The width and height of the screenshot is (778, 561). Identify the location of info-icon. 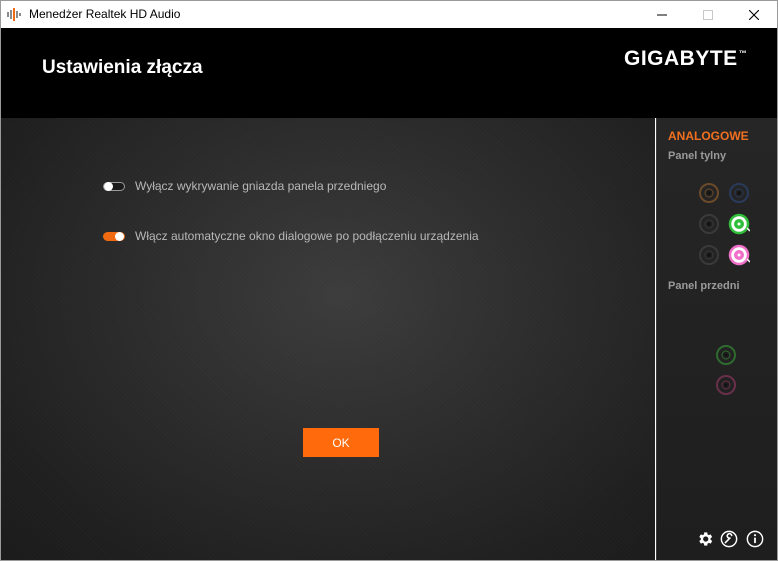
(755, 539).